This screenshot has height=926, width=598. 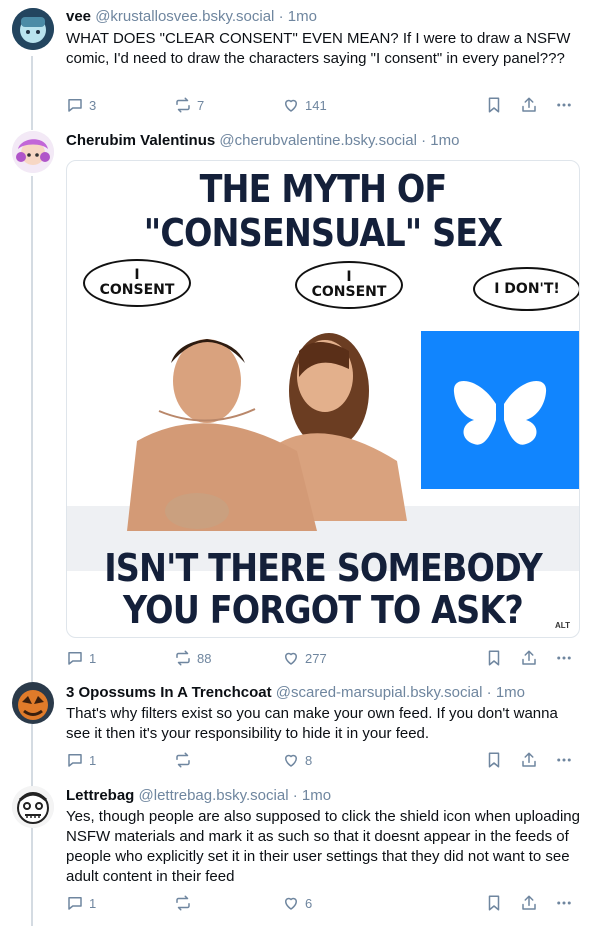 I want to click on like-count: 141, so click(x=316, y=105).